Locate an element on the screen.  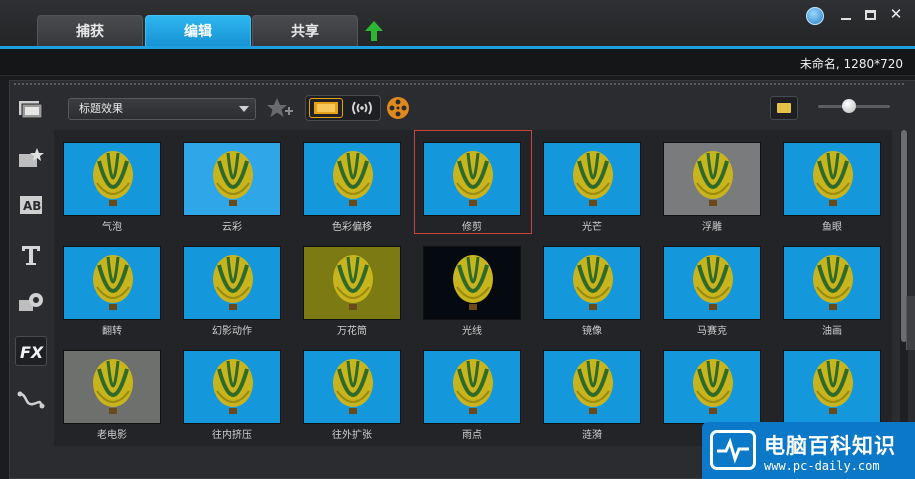
media-type-toggle is located at coordinates (343, 108).